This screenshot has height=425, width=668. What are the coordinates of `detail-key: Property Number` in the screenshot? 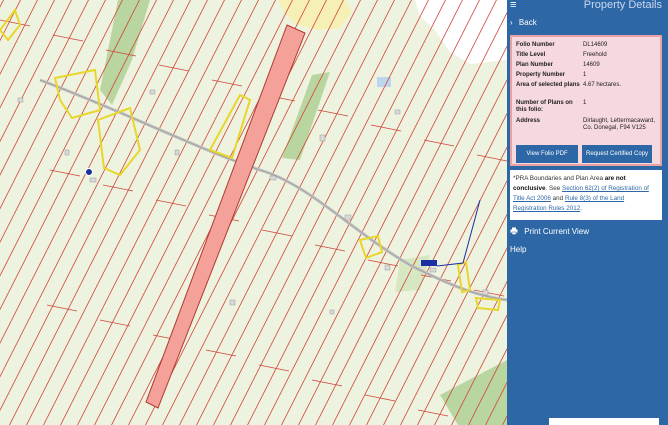 It's located at (541, 75).